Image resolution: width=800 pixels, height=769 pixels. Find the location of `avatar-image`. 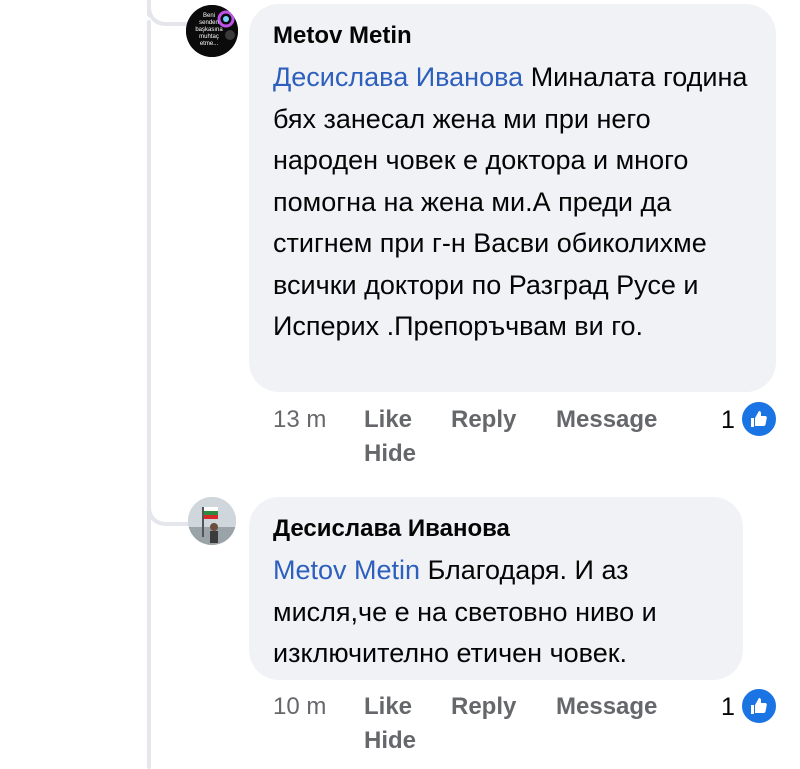

avatar-image is located at coordinates (212, 521).